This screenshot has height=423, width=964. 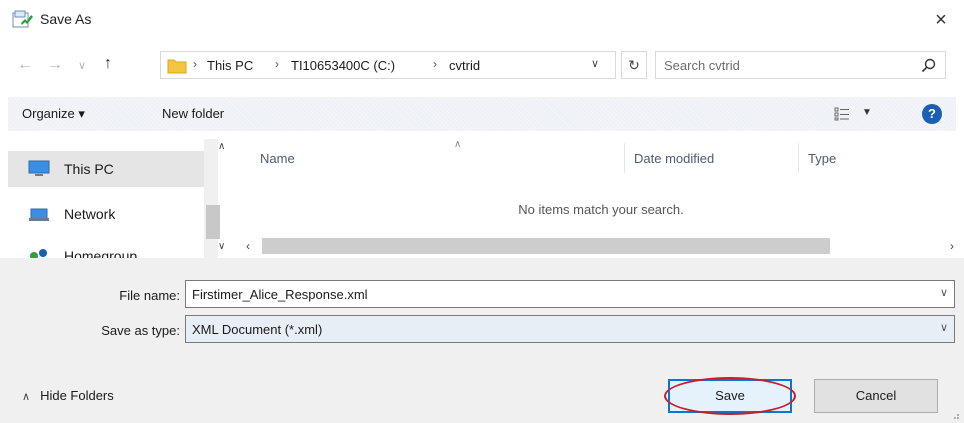 What do you see at coordinates (23, 19) in the screenshot?
I see `save-as-icon` at bounding box center [23, 19].